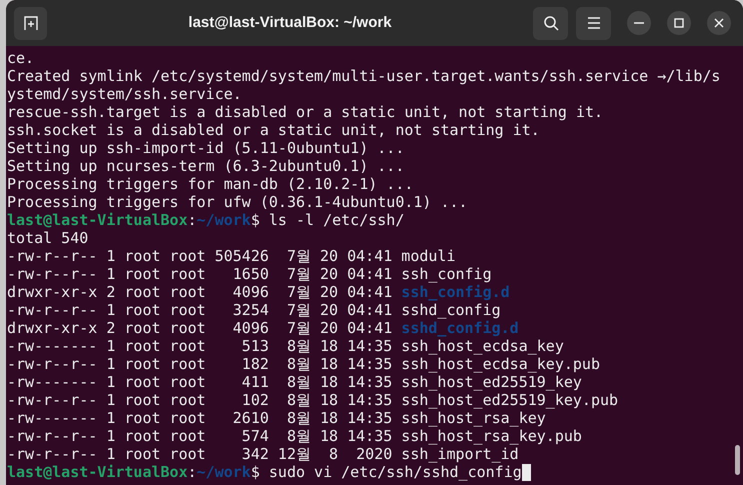 The height and width of the screenshot is (485, 743). I want to click on close-icon, so click(719, 23).